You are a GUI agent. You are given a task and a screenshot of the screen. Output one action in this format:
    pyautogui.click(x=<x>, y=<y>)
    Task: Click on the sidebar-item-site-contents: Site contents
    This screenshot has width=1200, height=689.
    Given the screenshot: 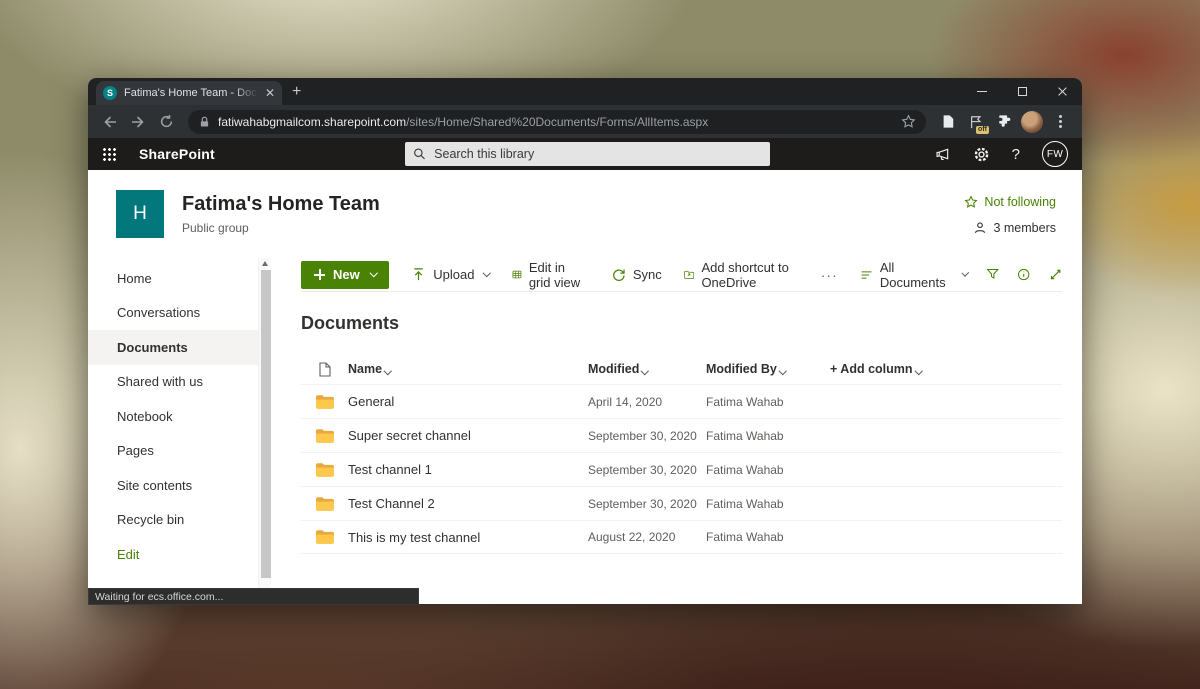 What is the action you would take?
    pyautogui.click(x=173, y=485)
    